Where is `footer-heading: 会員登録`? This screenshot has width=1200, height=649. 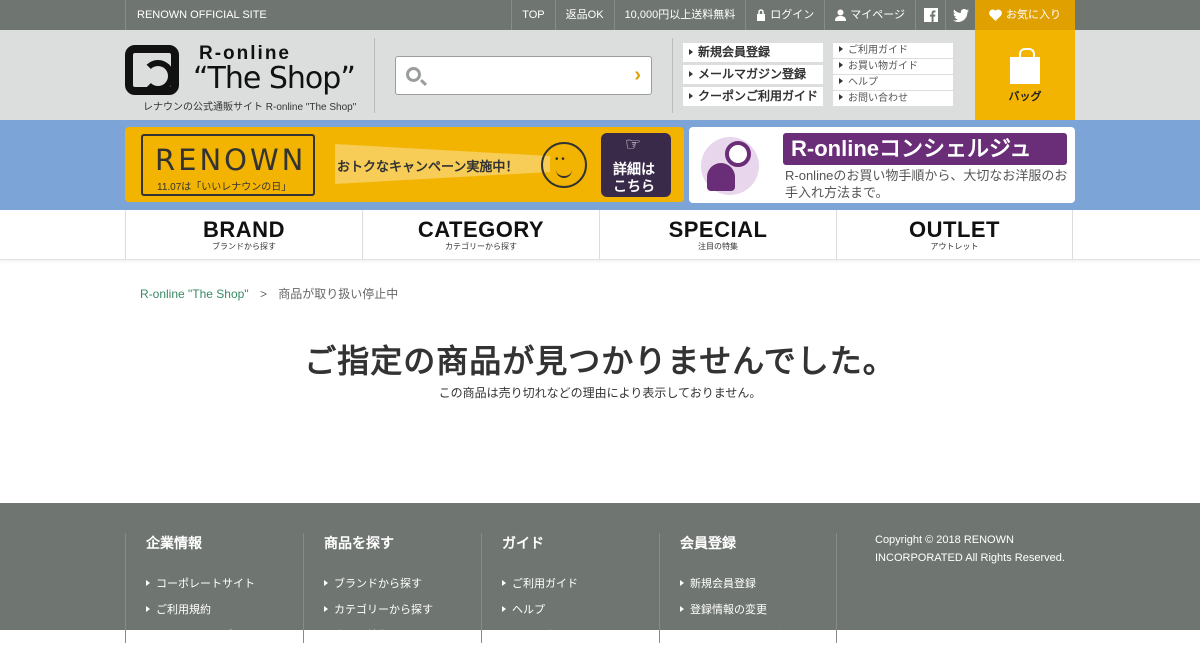 footer-heading: 会員登録 is located at coordinates (708, 543).